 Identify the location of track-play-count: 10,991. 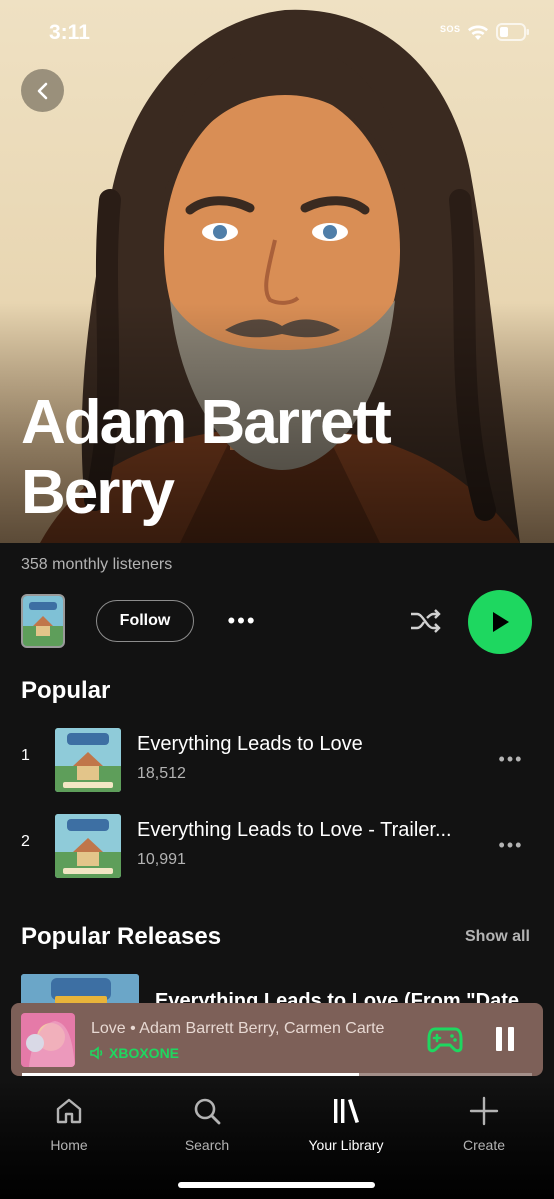
(161, 859).